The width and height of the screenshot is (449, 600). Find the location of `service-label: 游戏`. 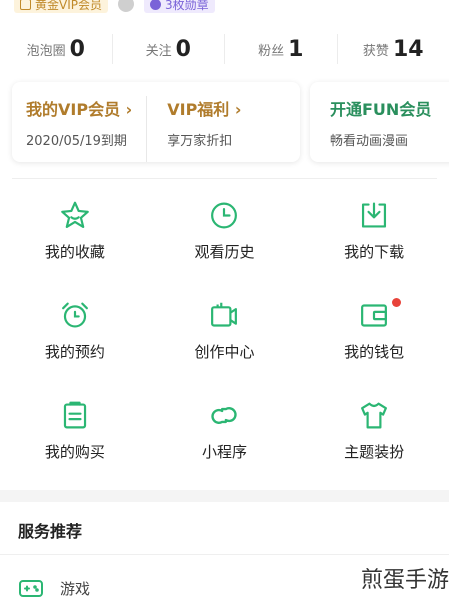

service-label: 游戏 is located at coordinates (75, 588).